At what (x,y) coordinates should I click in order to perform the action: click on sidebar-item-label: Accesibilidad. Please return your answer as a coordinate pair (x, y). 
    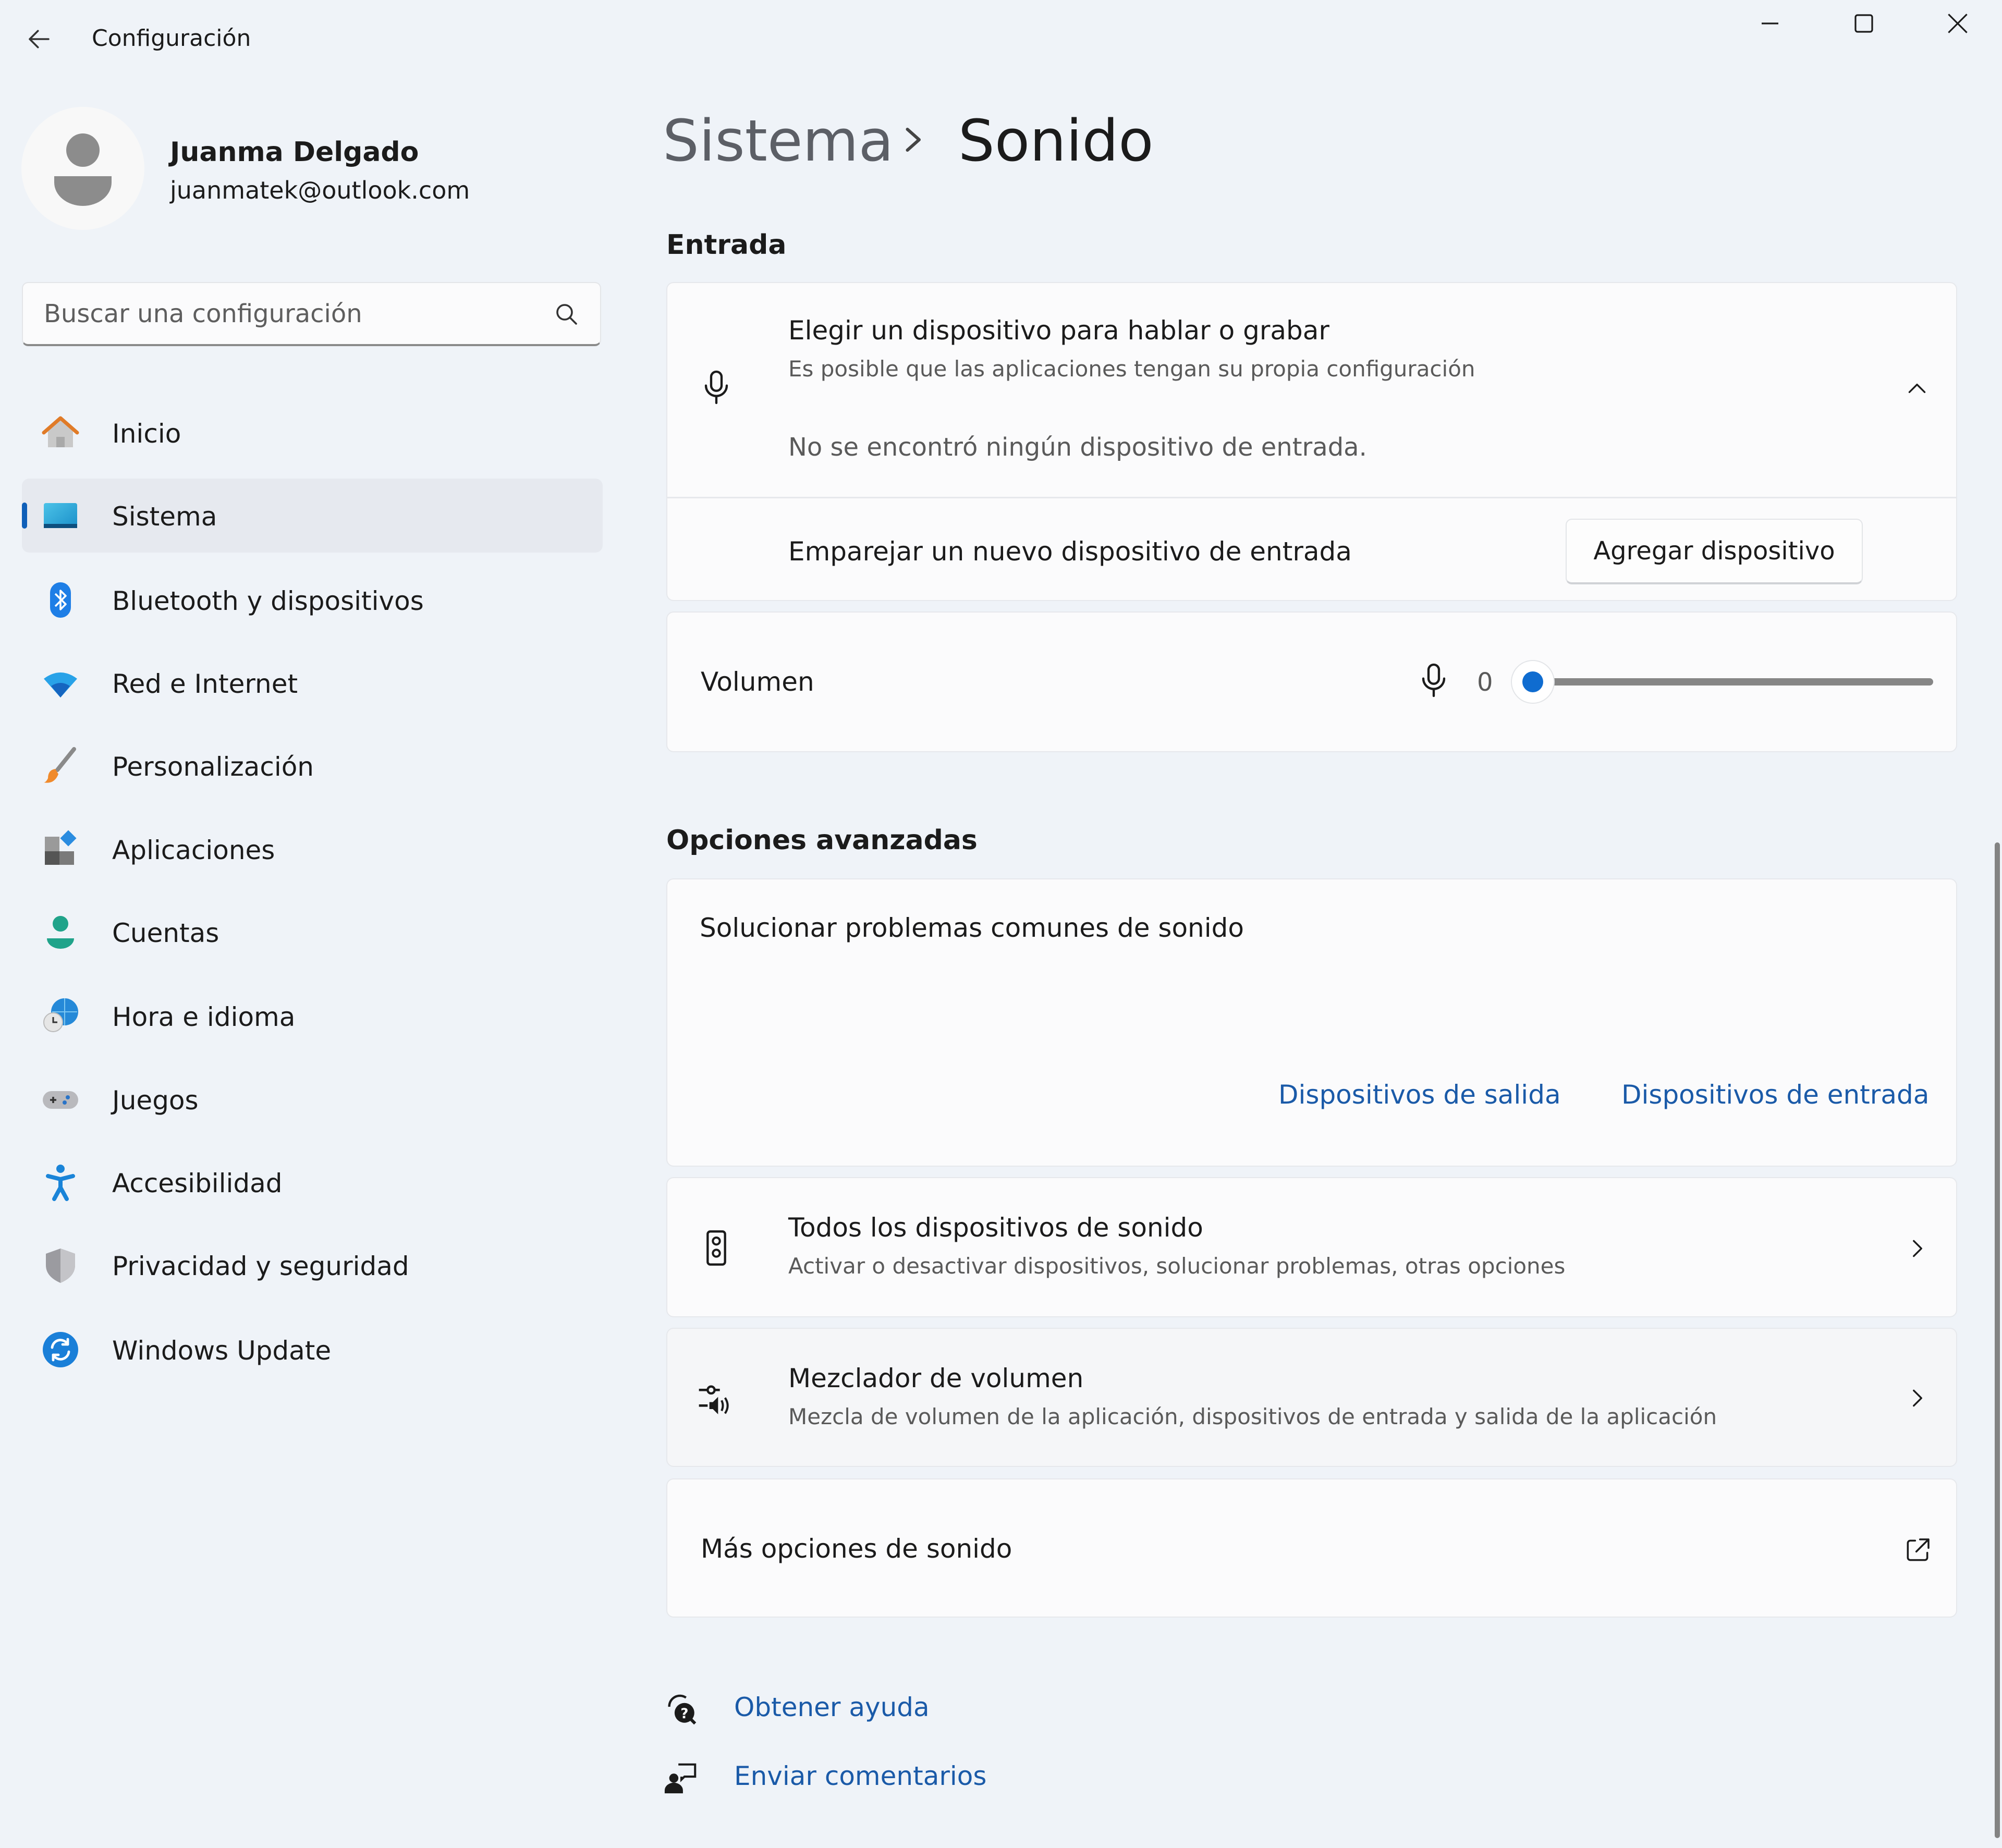
    Looking at the image, I should click on (197, 1183).